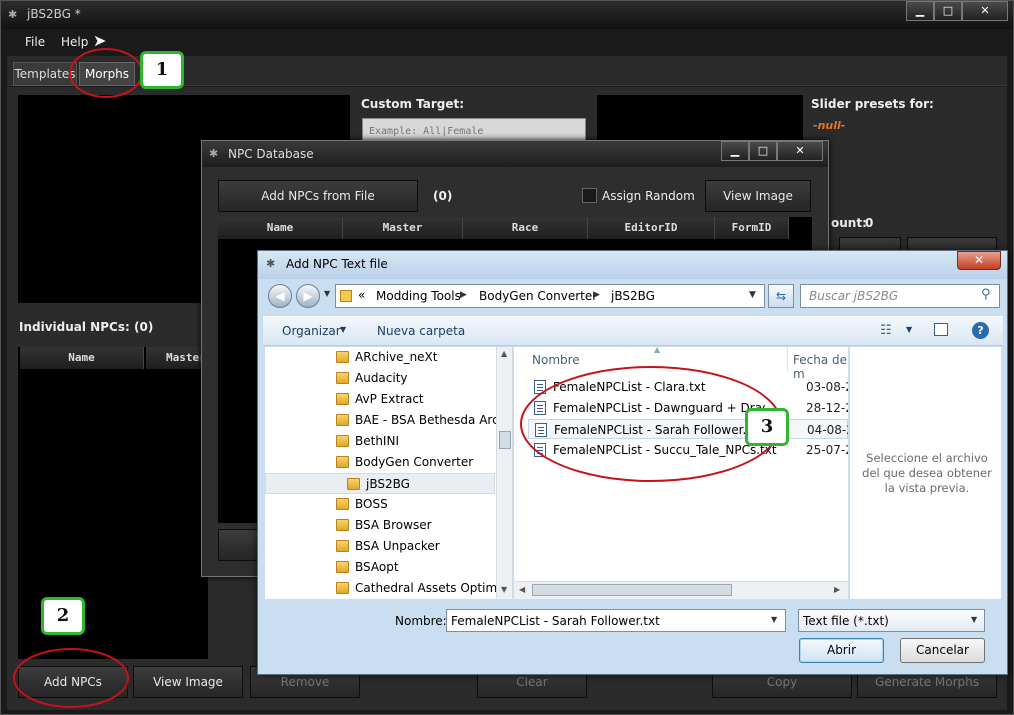 The height and width of the screenshot is (715, 1014). I want to click on organize-button: Organizar, so click(311, 331).